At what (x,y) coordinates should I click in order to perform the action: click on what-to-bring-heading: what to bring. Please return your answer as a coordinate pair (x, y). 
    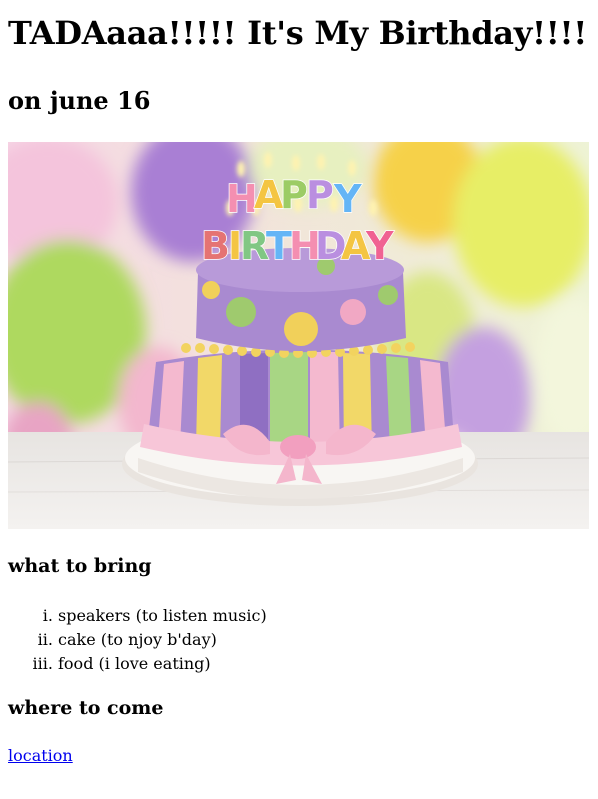
    Looking at the image, I should click on (80, 566).